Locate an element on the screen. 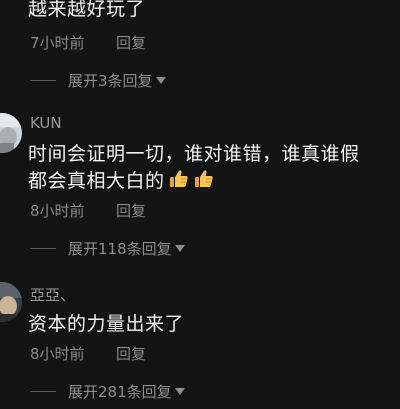 Image resolution: width=400 pixels, height=409 pixels. expand-replies-button: 展开3条回复 is located at coordinates (98, 80).